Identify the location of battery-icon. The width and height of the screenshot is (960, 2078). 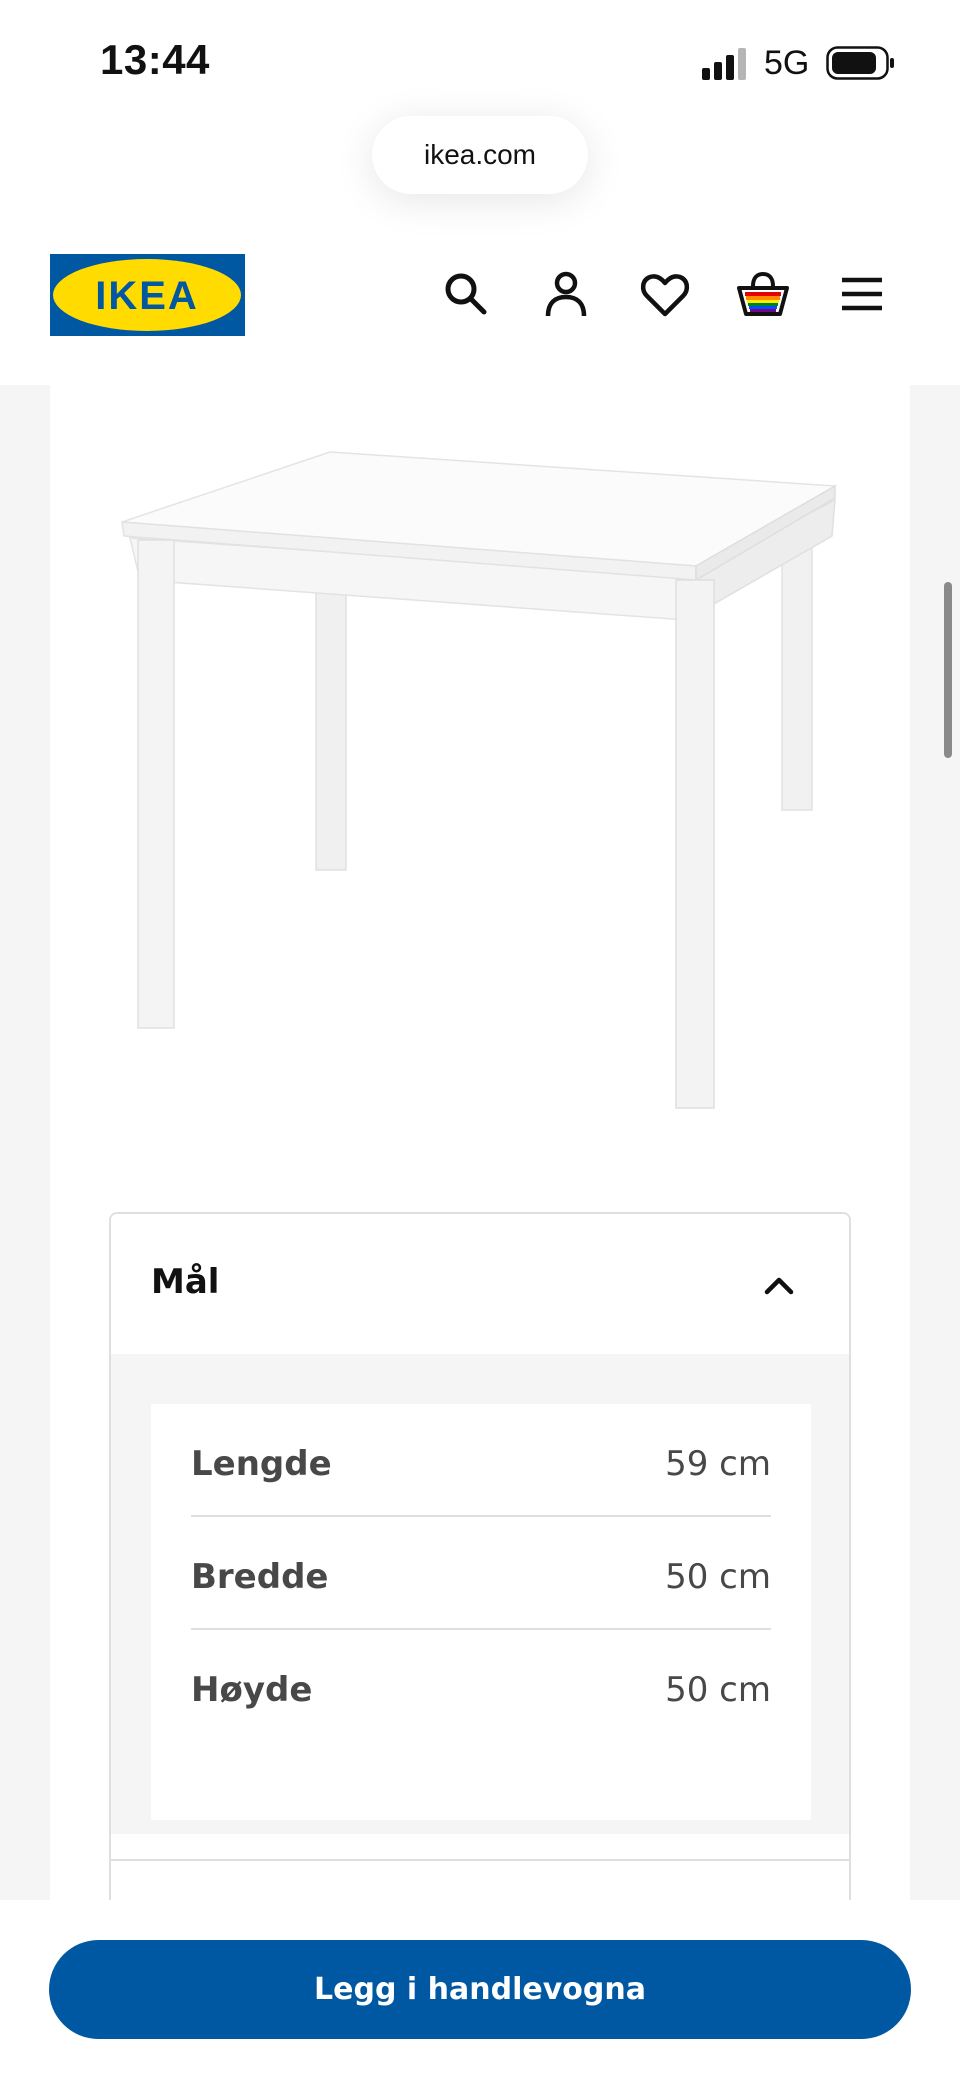
(860, 63).